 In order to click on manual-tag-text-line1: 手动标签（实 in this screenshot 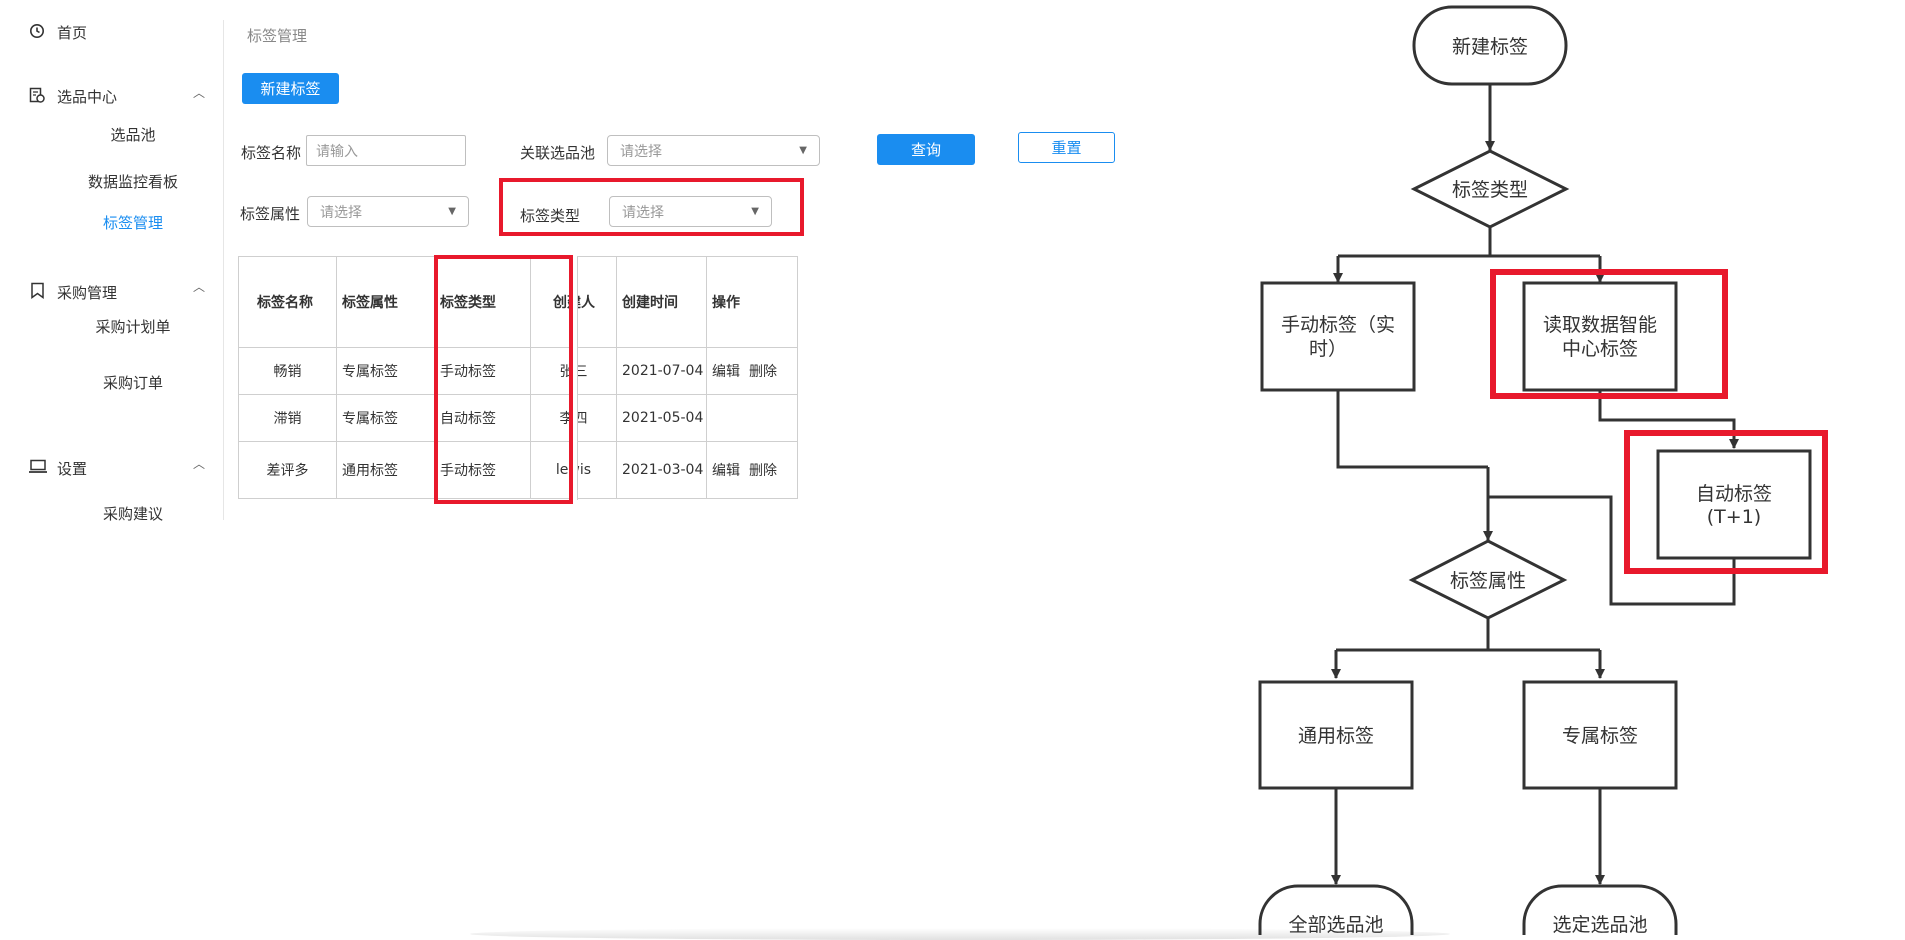, I will do `click(1338, 325)`.